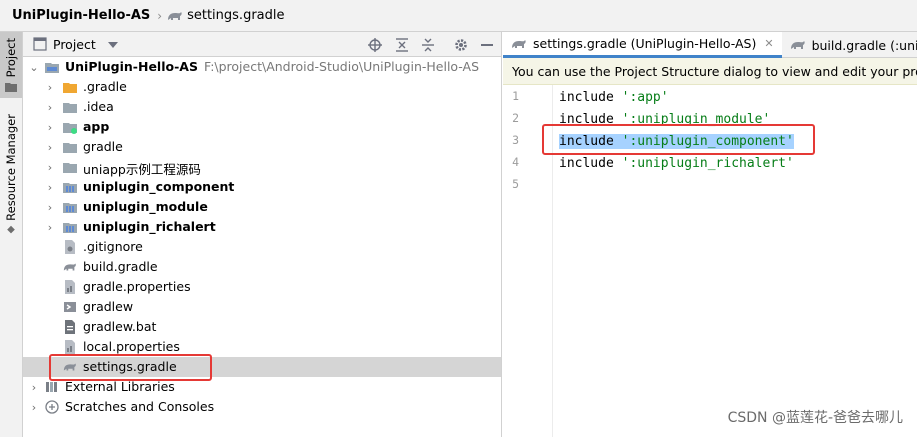  What do you see at coordinates (137, 286) in the screenshot?
I see `tree-item-label: gradle.properties` at bounding box center [137, 286].